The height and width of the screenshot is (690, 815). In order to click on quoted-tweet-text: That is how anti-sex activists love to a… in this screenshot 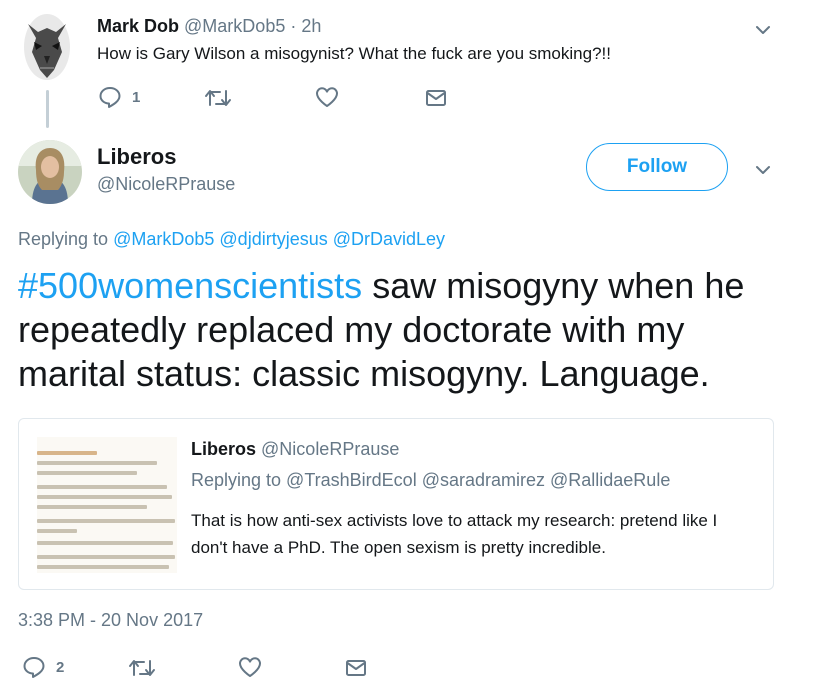, I will do `click(454, 534)`.